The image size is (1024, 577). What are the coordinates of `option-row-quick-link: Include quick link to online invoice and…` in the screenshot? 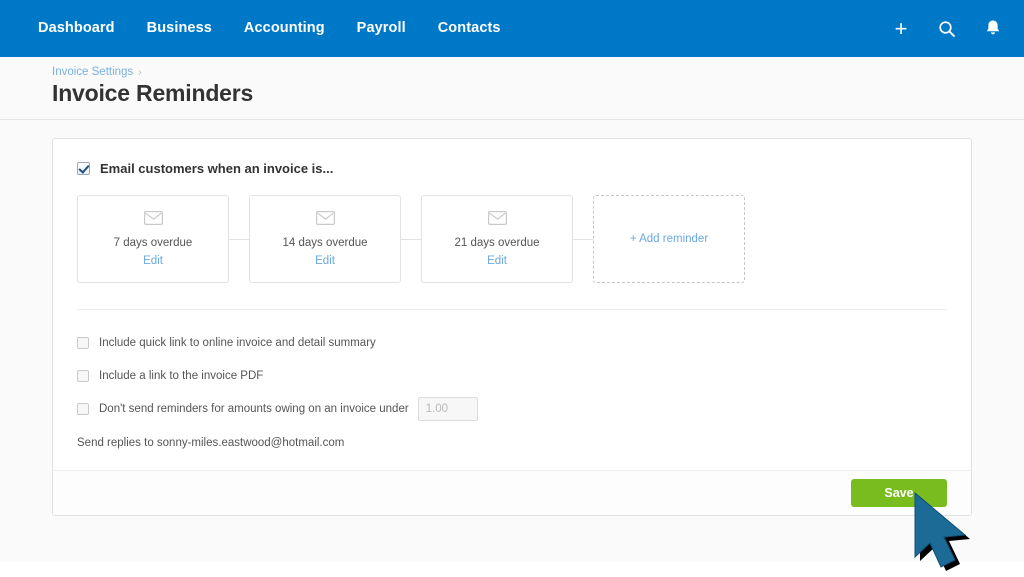 It's located at (512, 343).